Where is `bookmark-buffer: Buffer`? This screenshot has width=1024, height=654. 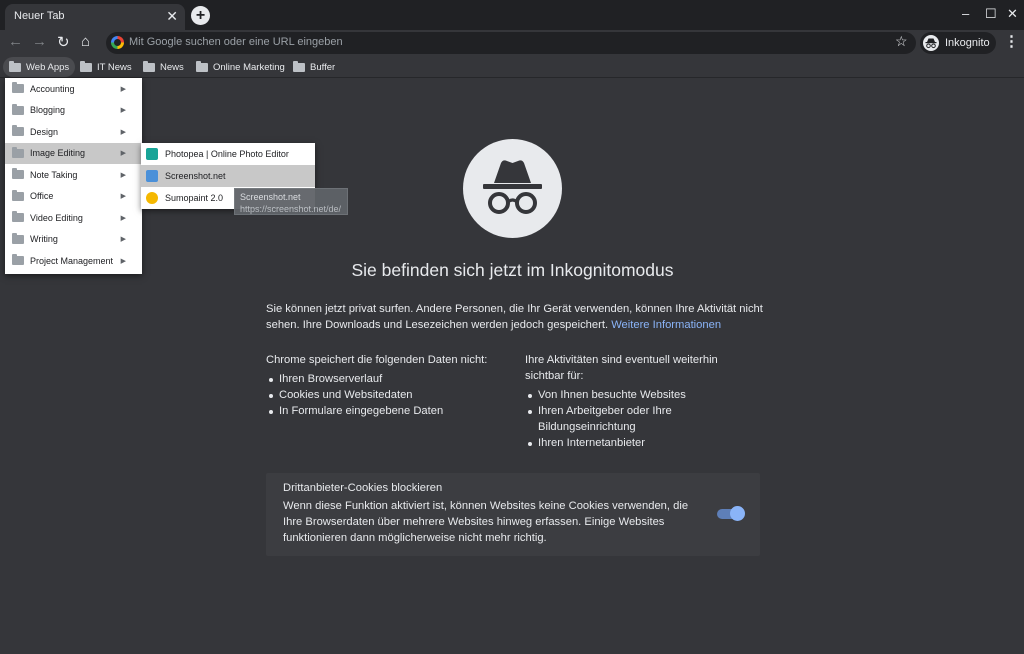
bookmark-buffer: Buffer is located at coordinates (314, 67).